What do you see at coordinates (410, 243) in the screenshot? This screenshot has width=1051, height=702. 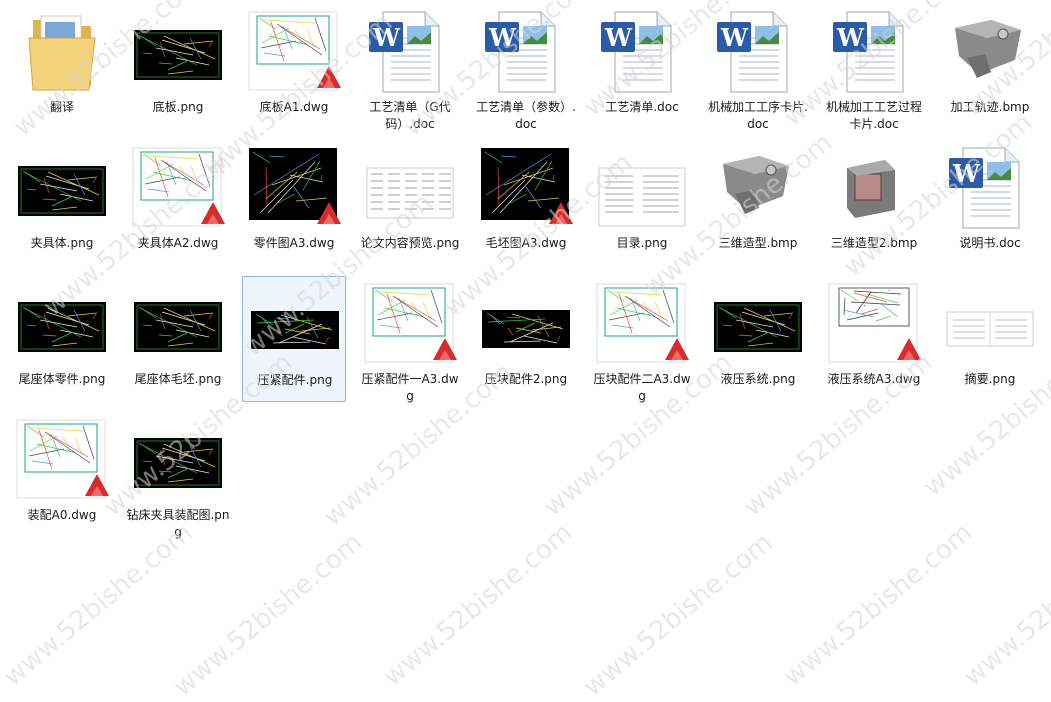 I see `file-name: 论文内容预览.png` at bounding box center [410, 243].